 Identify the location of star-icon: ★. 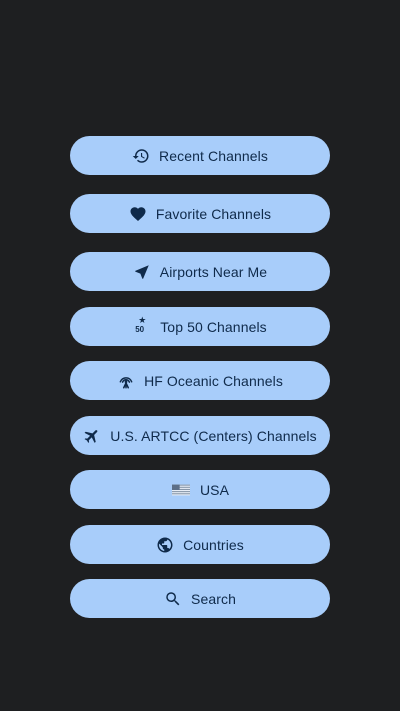
(142, 319).